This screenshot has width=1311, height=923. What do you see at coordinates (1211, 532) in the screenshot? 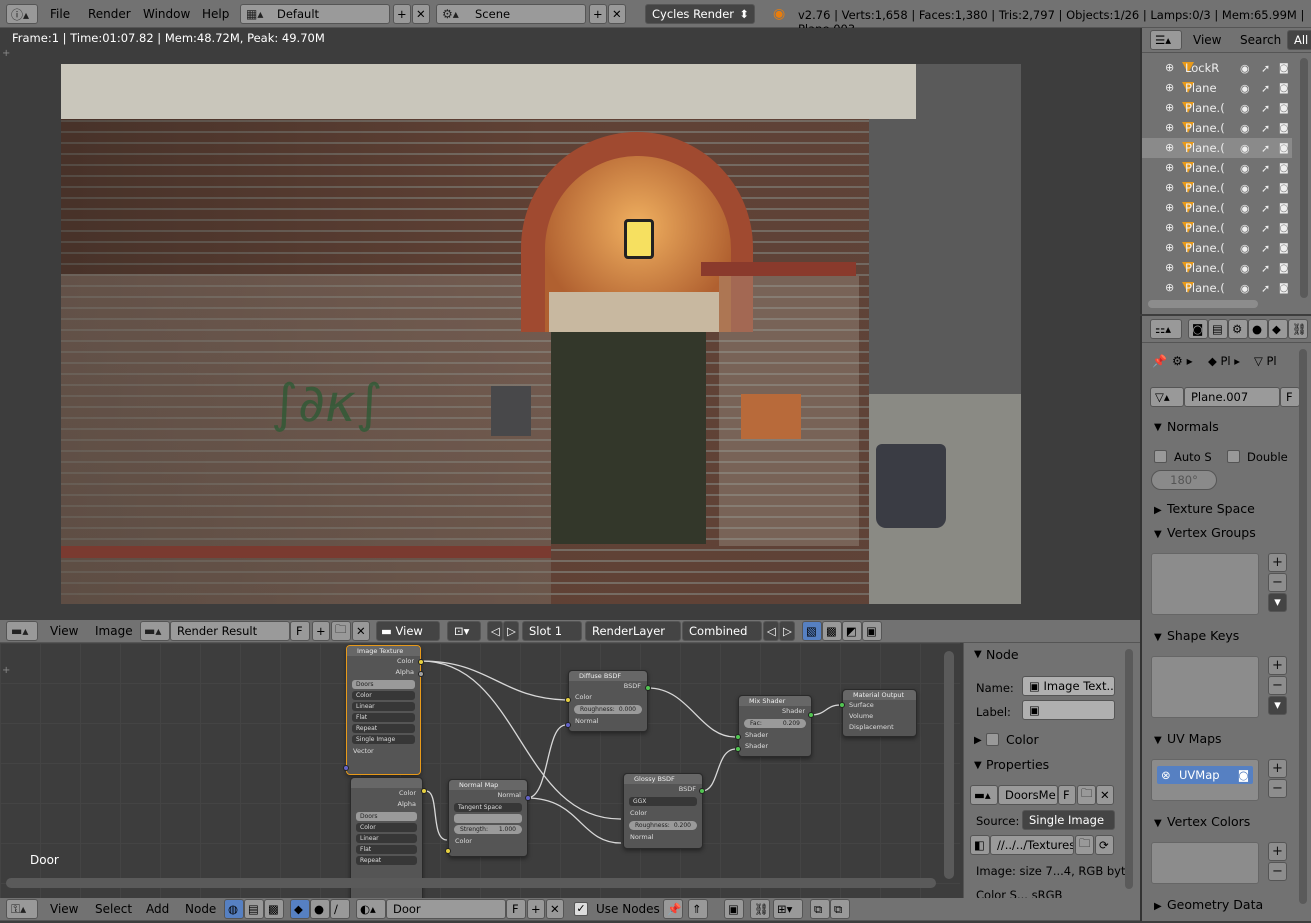
I see `vertex-groups-panel-title: Vertex Groups` at bounding box center [1211, 532].